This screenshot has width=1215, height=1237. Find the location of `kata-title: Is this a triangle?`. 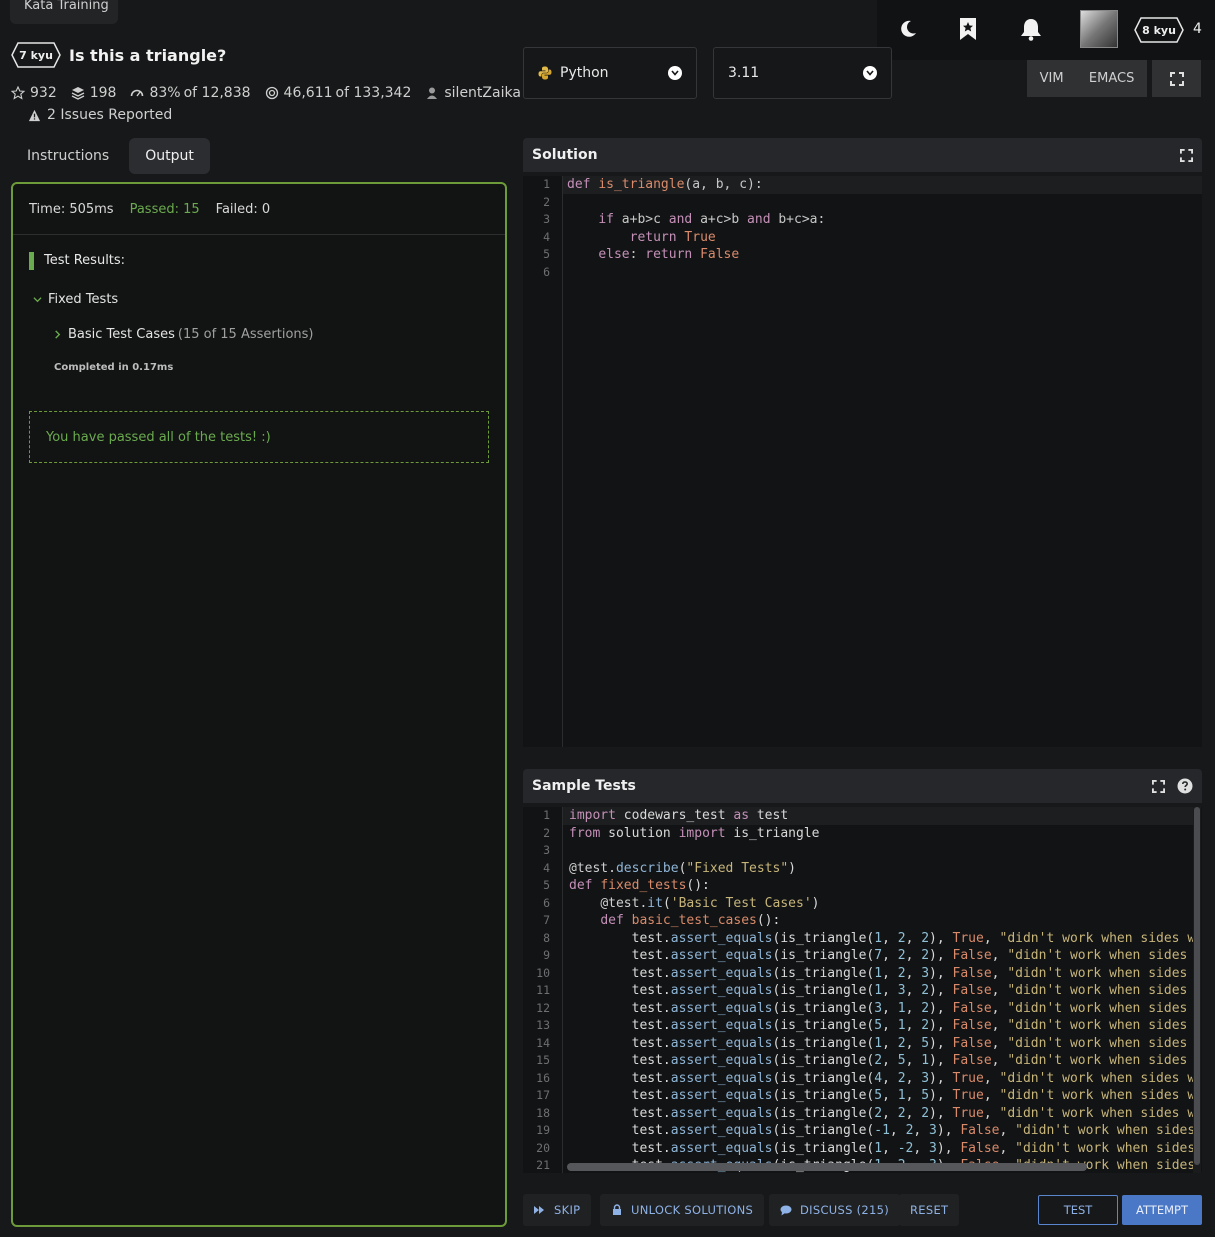

kata-title: Is this a triangle? is located at coordinates (147, 55).